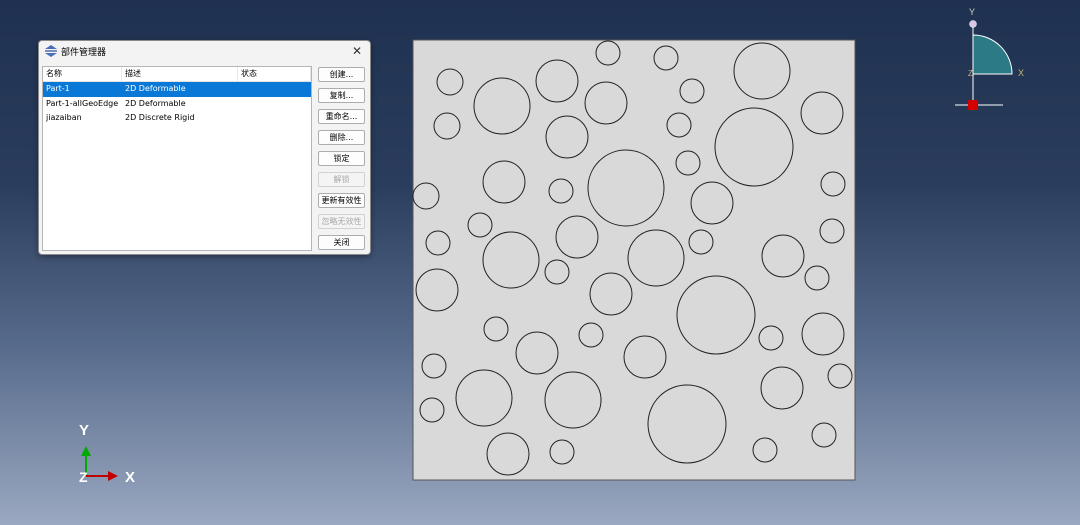 The width and height of the screenshot is (1080, 525). I want to click on table-row: Part-1-allGeoEdge 2D Deformable, so click(177, 104).